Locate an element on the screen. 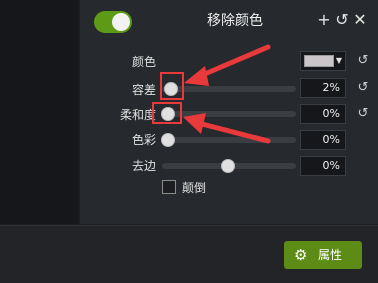  plus-icon: + is located at coordinates (324, 20).